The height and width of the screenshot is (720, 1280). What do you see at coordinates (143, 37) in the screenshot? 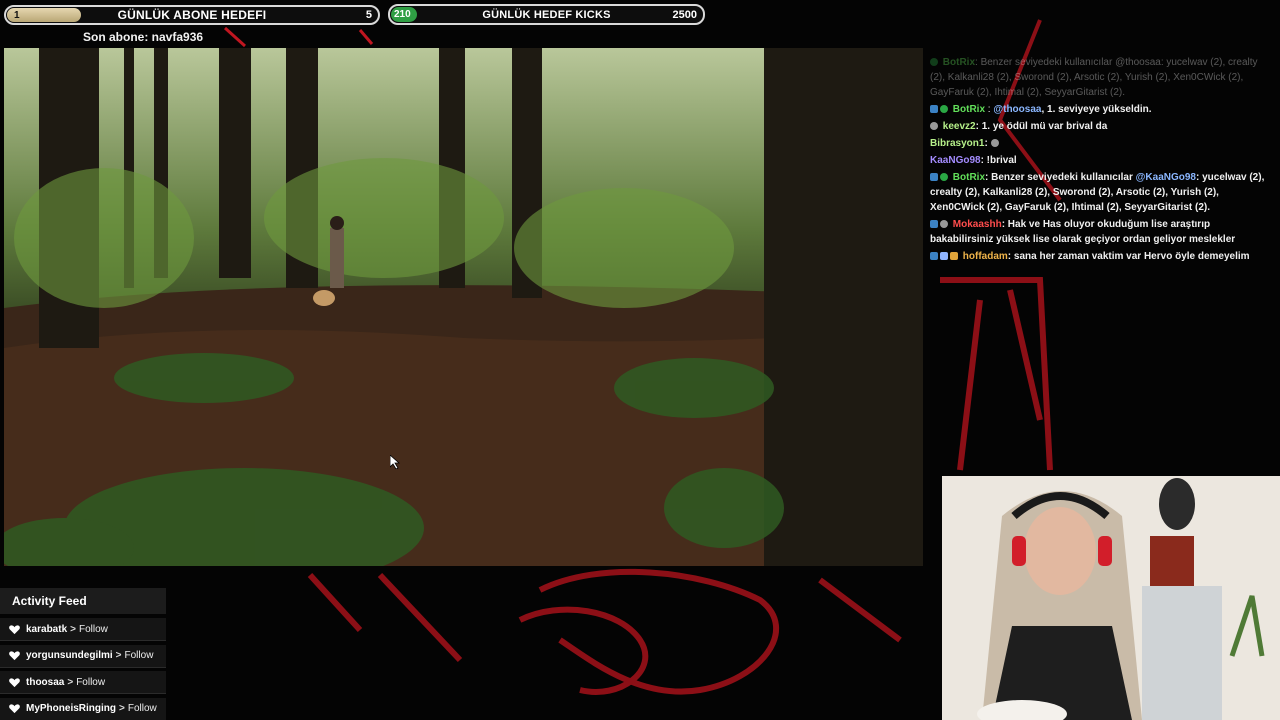
I see `last-subscriber: Son abone: navfa936` at bounding box center [143, 37].